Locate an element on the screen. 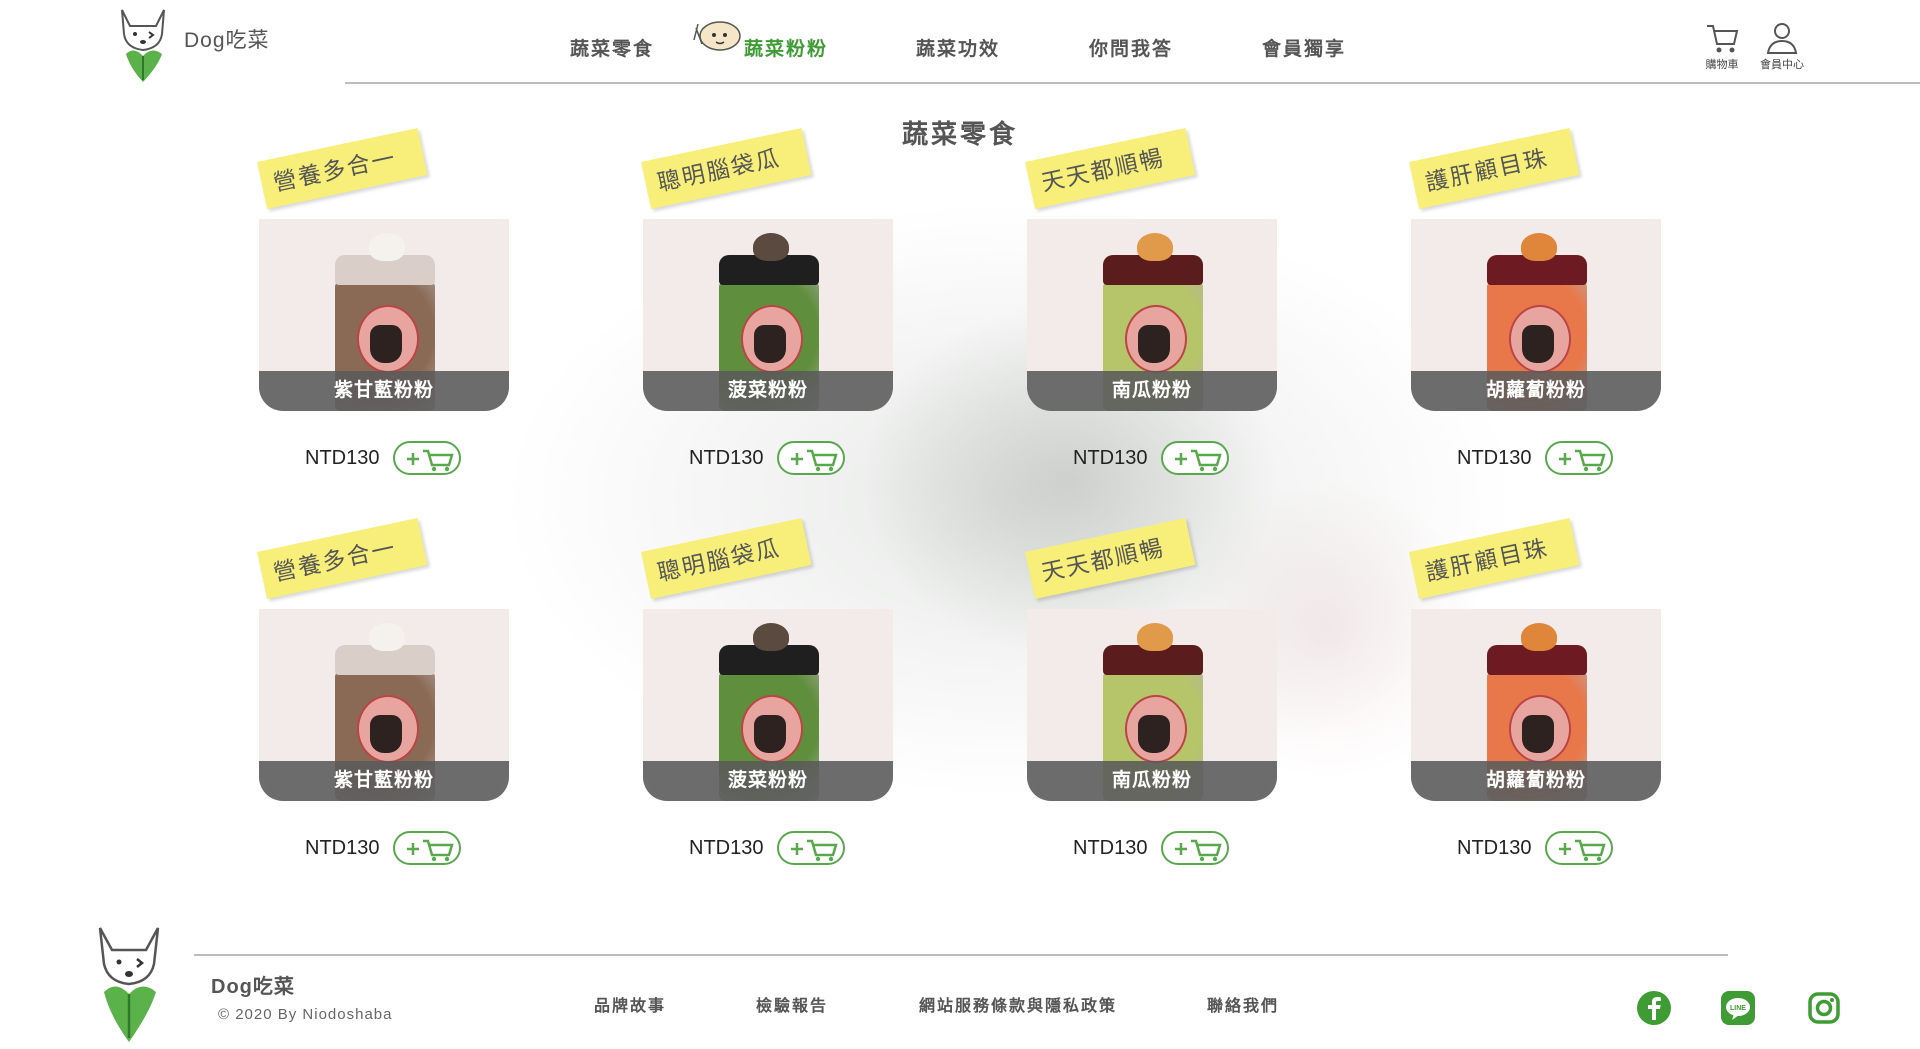 The width and height of the screenshot is (1920, 1049). nav-item-powder-label: 蔬菜粉粉 is located at coordinates (786, 49).